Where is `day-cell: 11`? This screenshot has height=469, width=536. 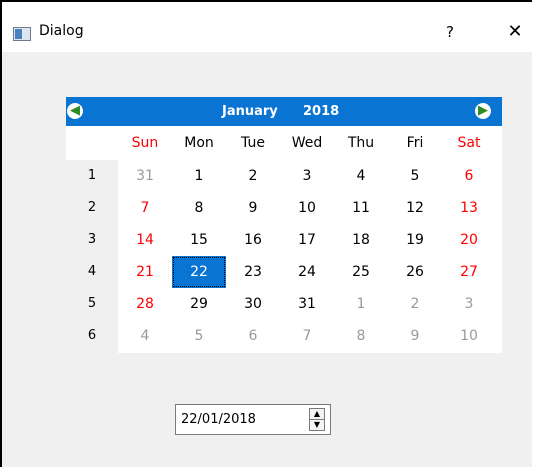
day-cell: 11 is located at coordinates (361, 208).